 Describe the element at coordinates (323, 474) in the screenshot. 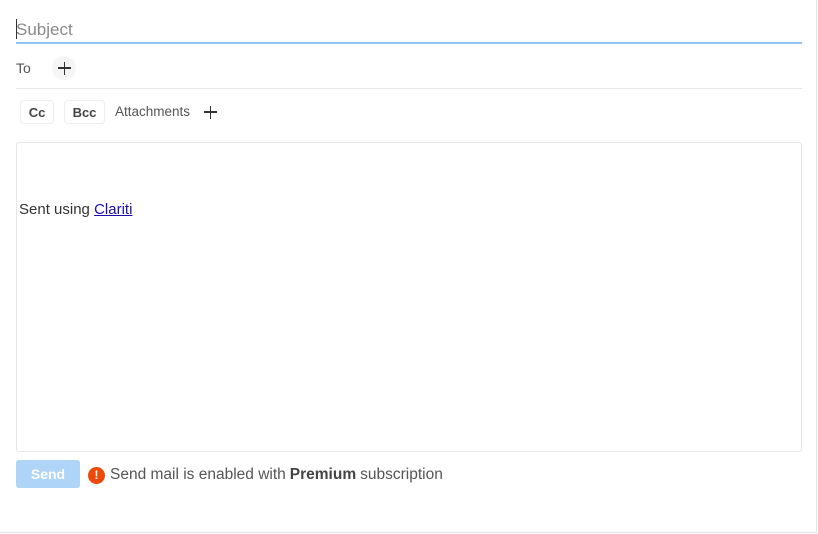

I see `notice-premium: Premium` at that location.